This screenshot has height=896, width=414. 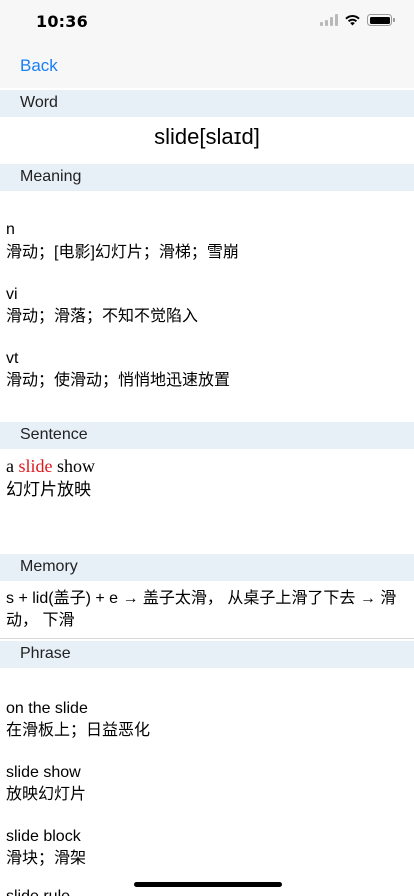 I want to click on sentence-keyword: slide, so click(x=35, y=466).